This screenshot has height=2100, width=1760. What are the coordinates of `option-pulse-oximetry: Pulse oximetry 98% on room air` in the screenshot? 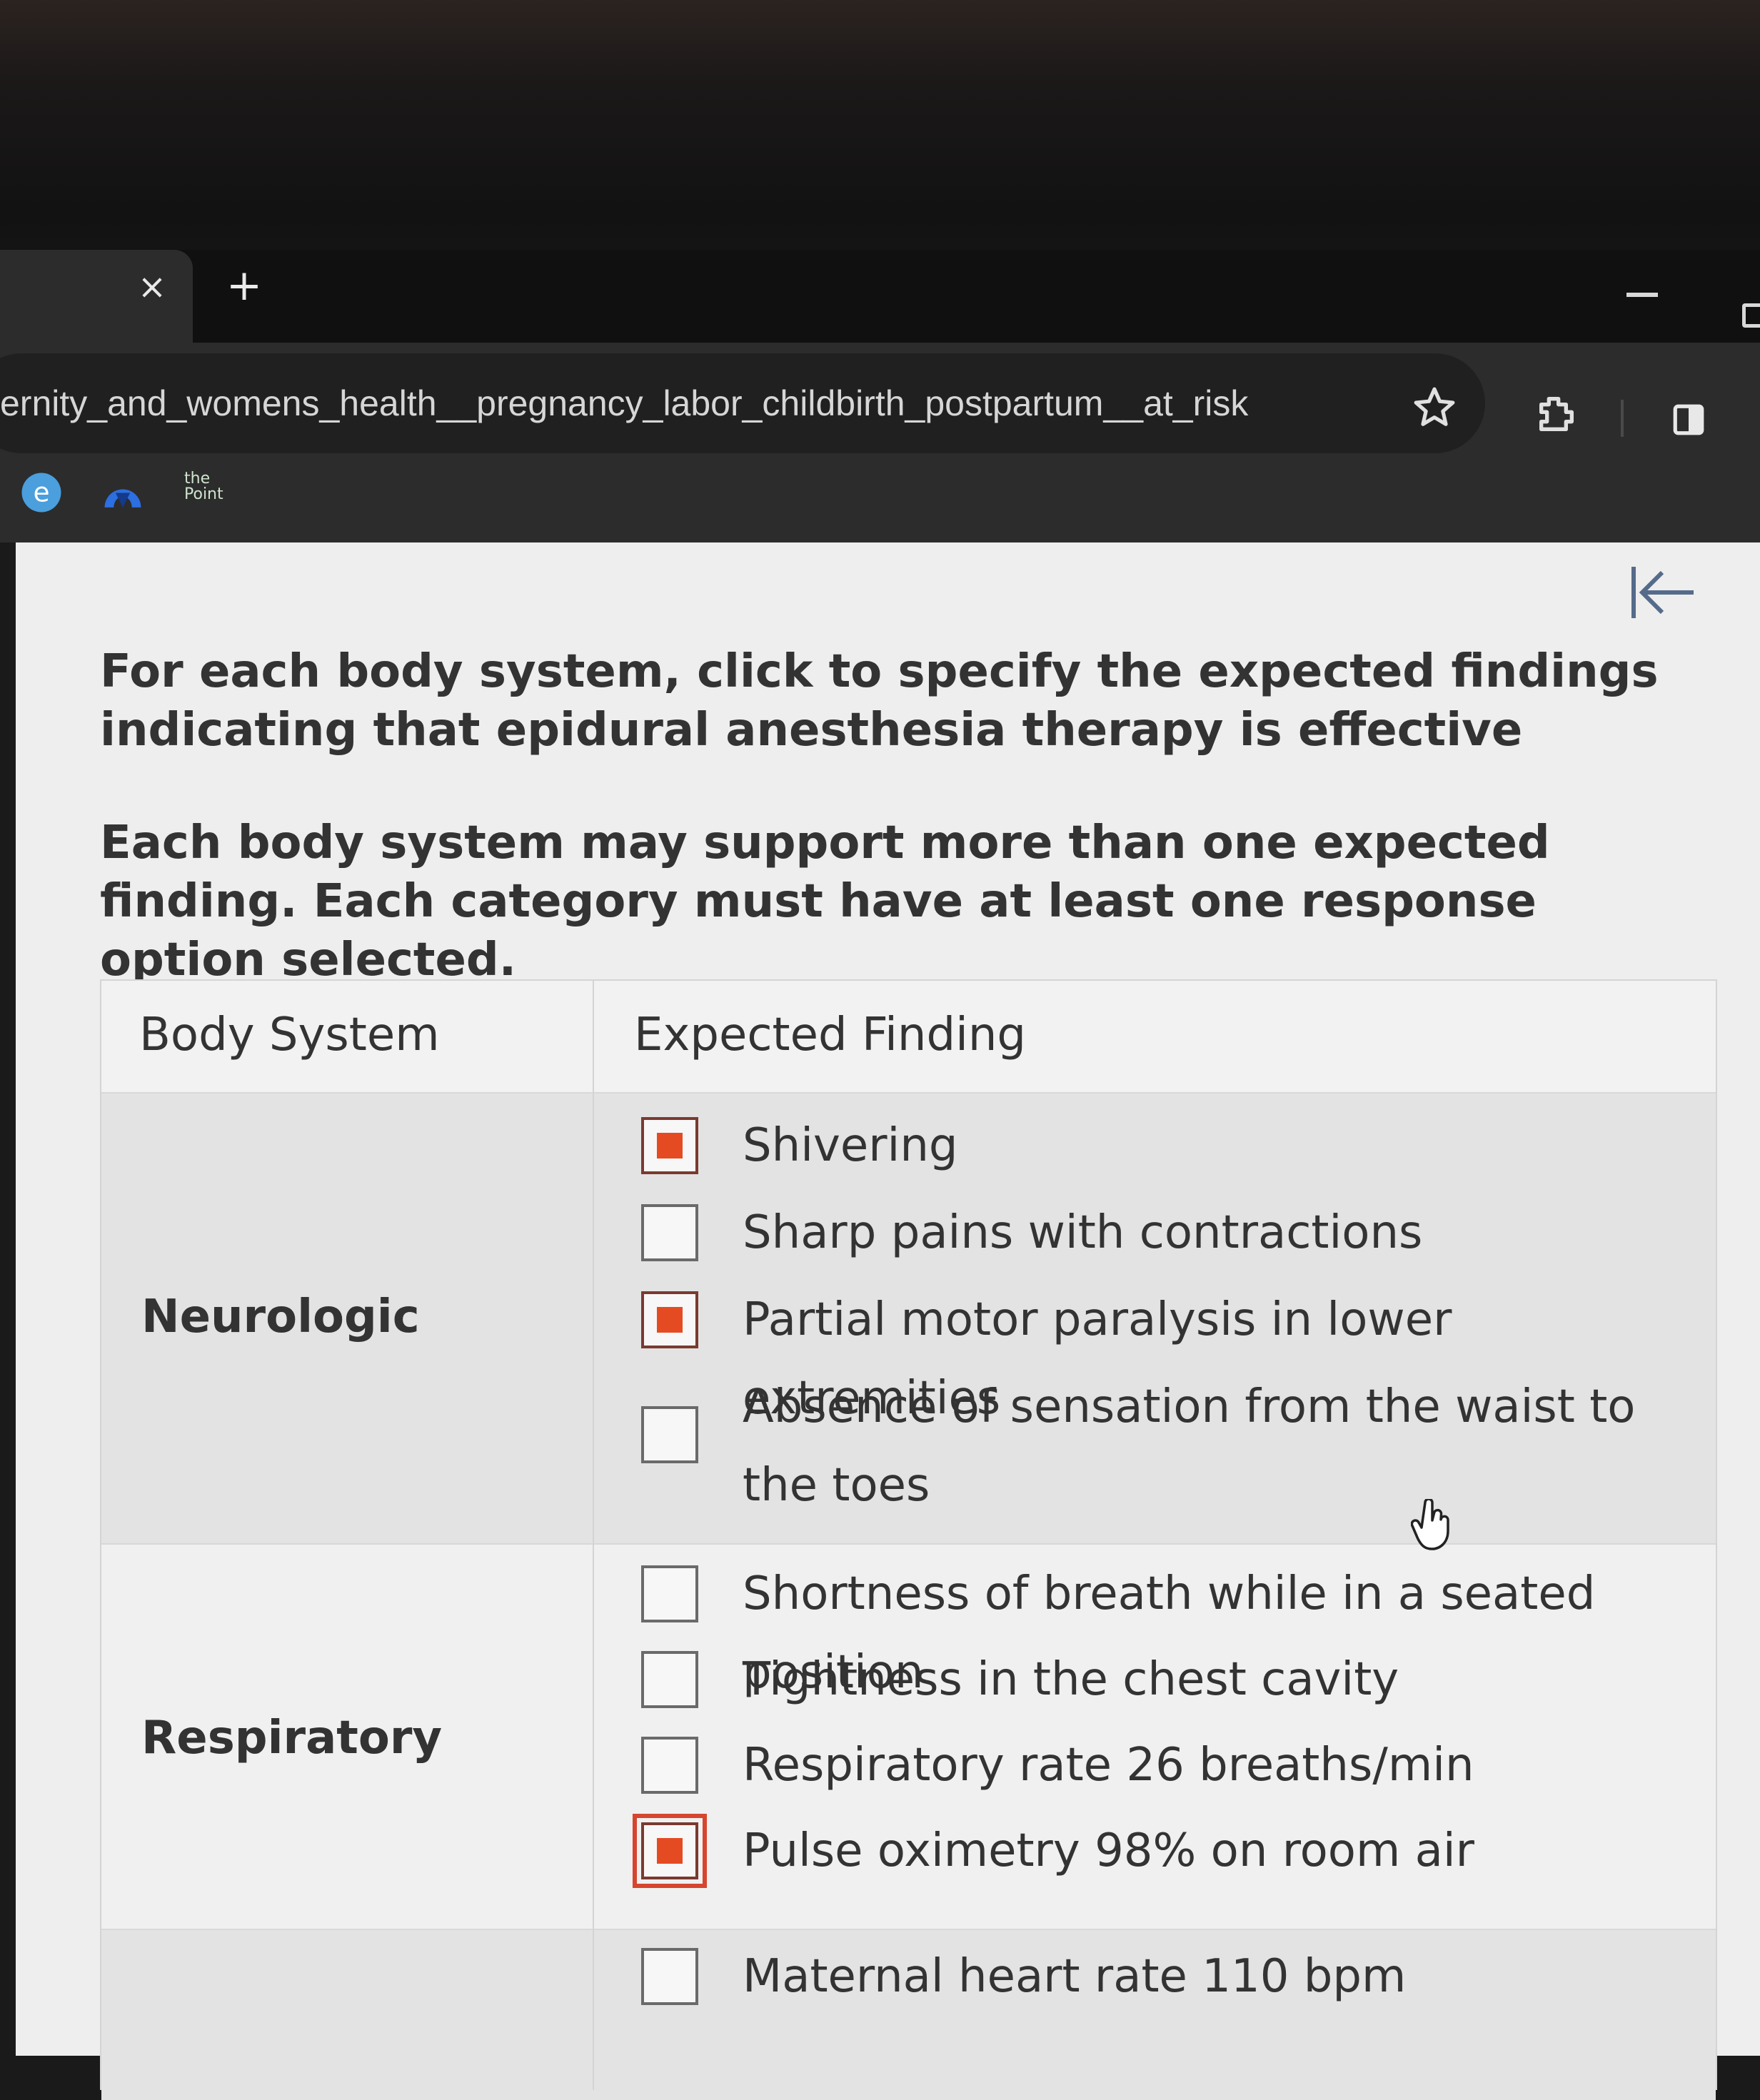 It's located at (1162, 1851).